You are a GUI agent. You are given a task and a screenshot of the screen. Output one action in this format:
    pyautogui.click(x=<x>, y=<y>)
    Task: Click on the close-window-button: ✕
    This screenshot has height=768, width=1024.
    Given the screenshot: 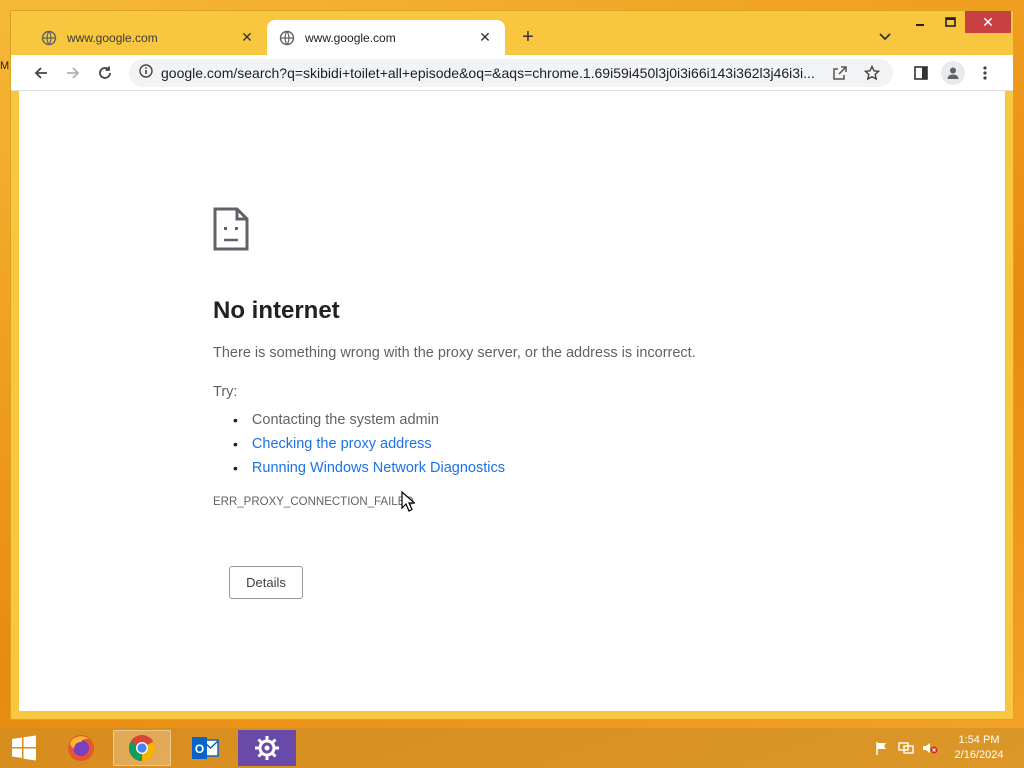 What is the action you would take?
    pyautogui.click(x=988, y=22)
    